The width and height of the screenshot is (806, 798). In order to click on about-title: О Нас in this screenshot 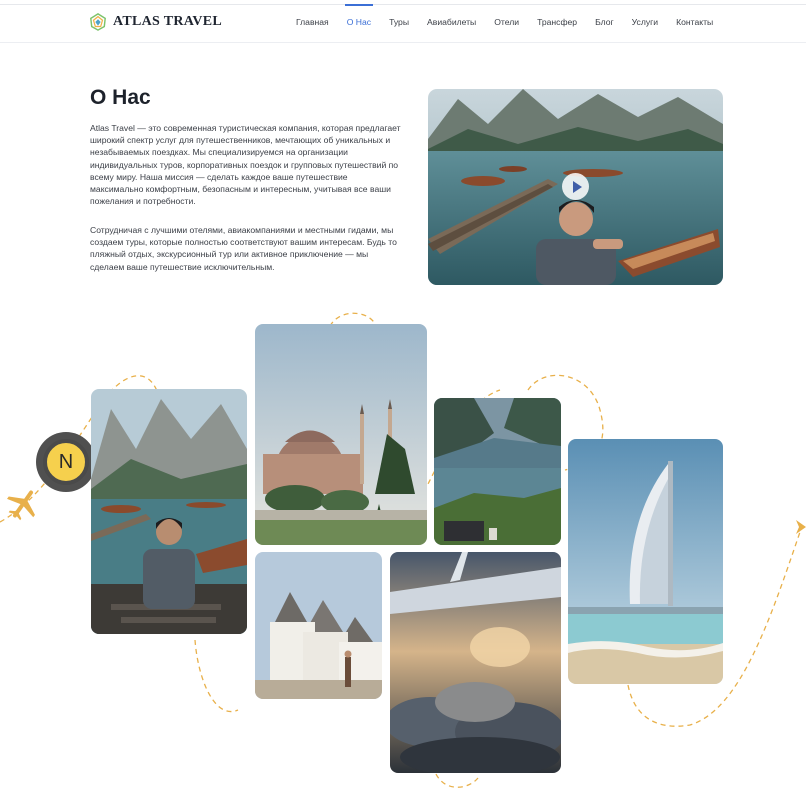, I will do `click(120, 97)`.